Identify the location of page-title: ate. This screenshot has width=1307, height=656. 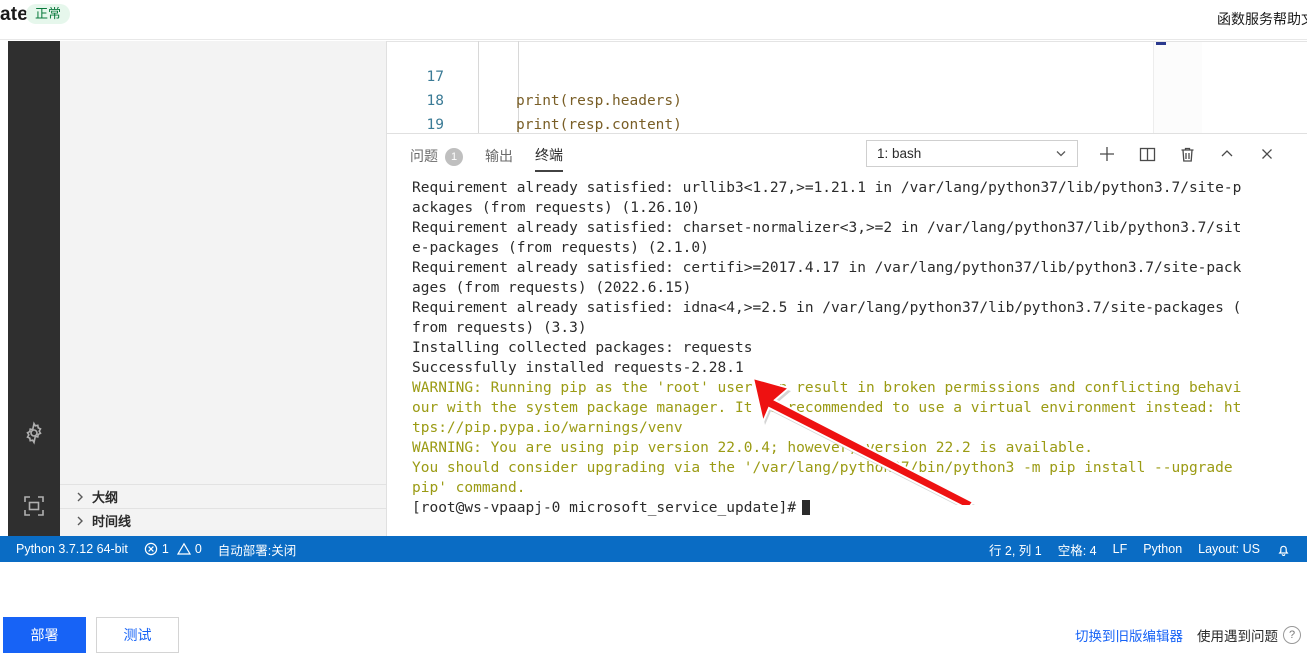
(14, 14).